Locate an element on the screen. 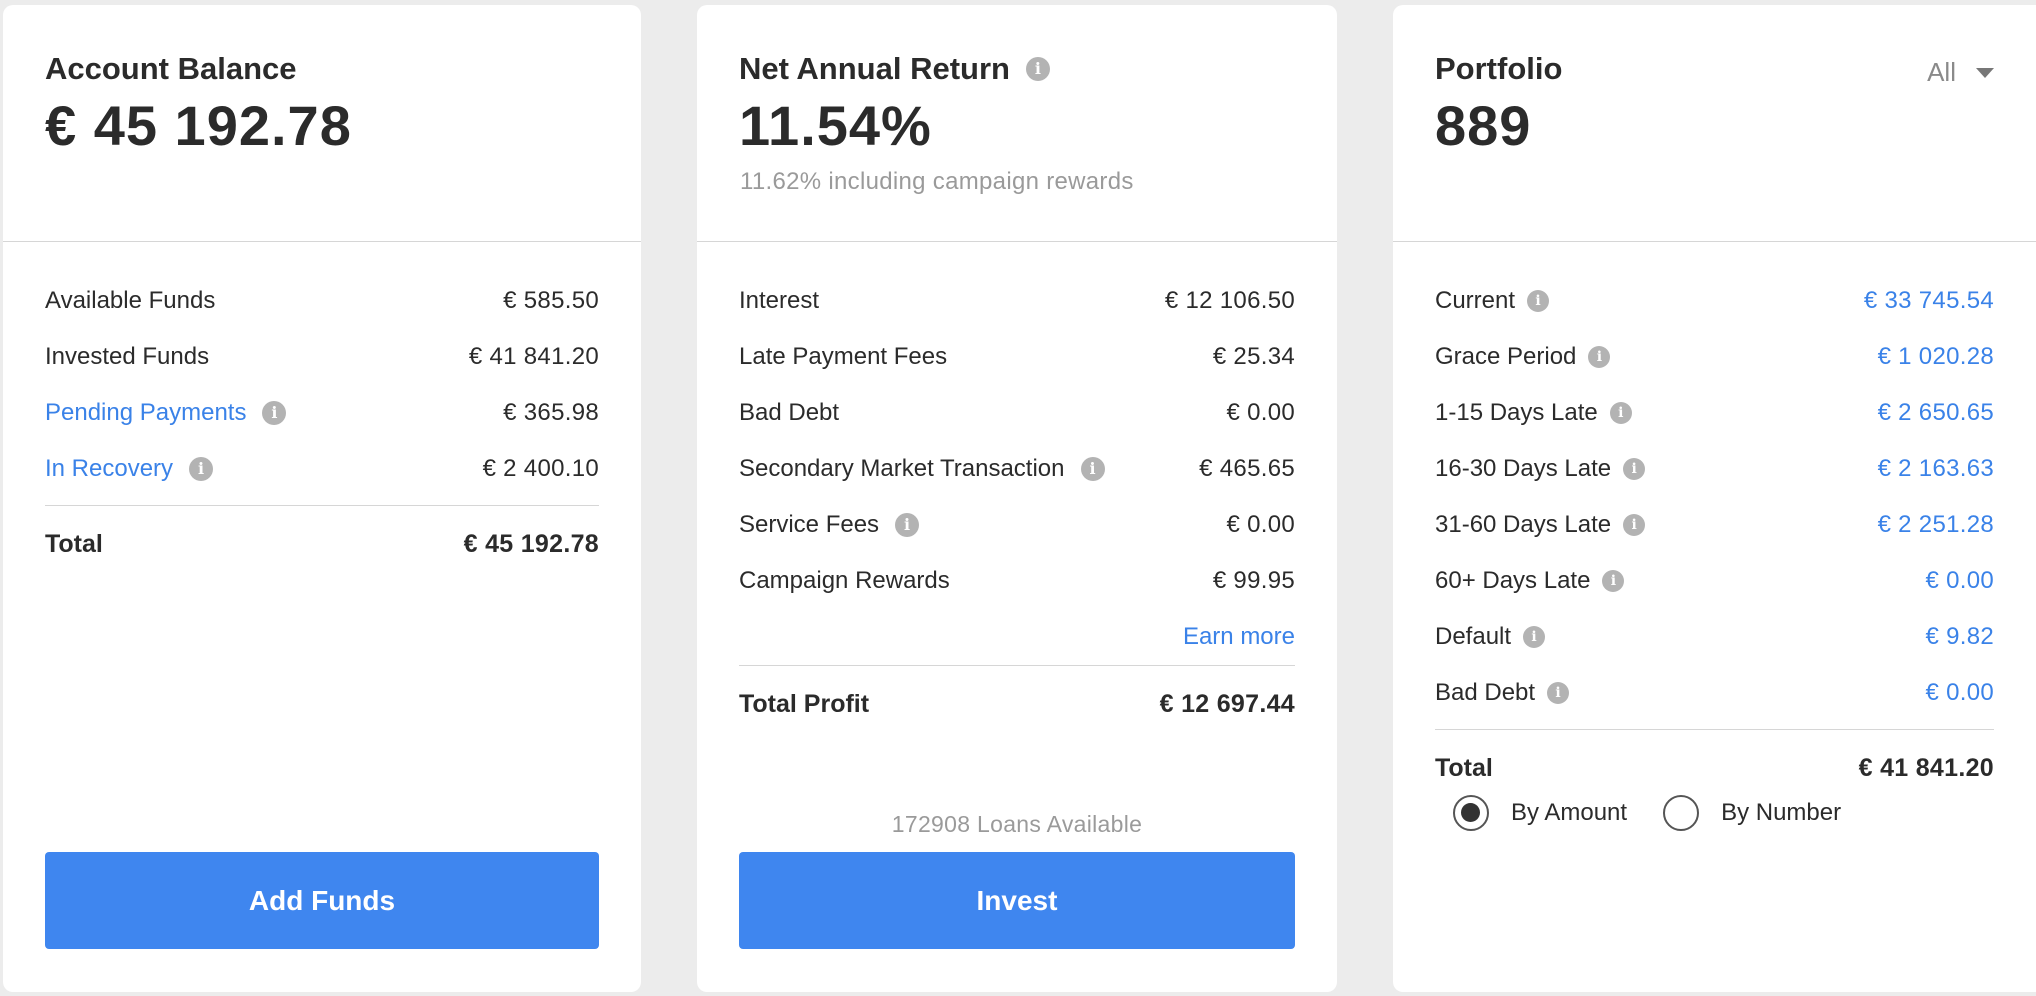 This screenshot has height=996, width=2036. row-label-wrap: Default i is located at coordinates (1490, 637).